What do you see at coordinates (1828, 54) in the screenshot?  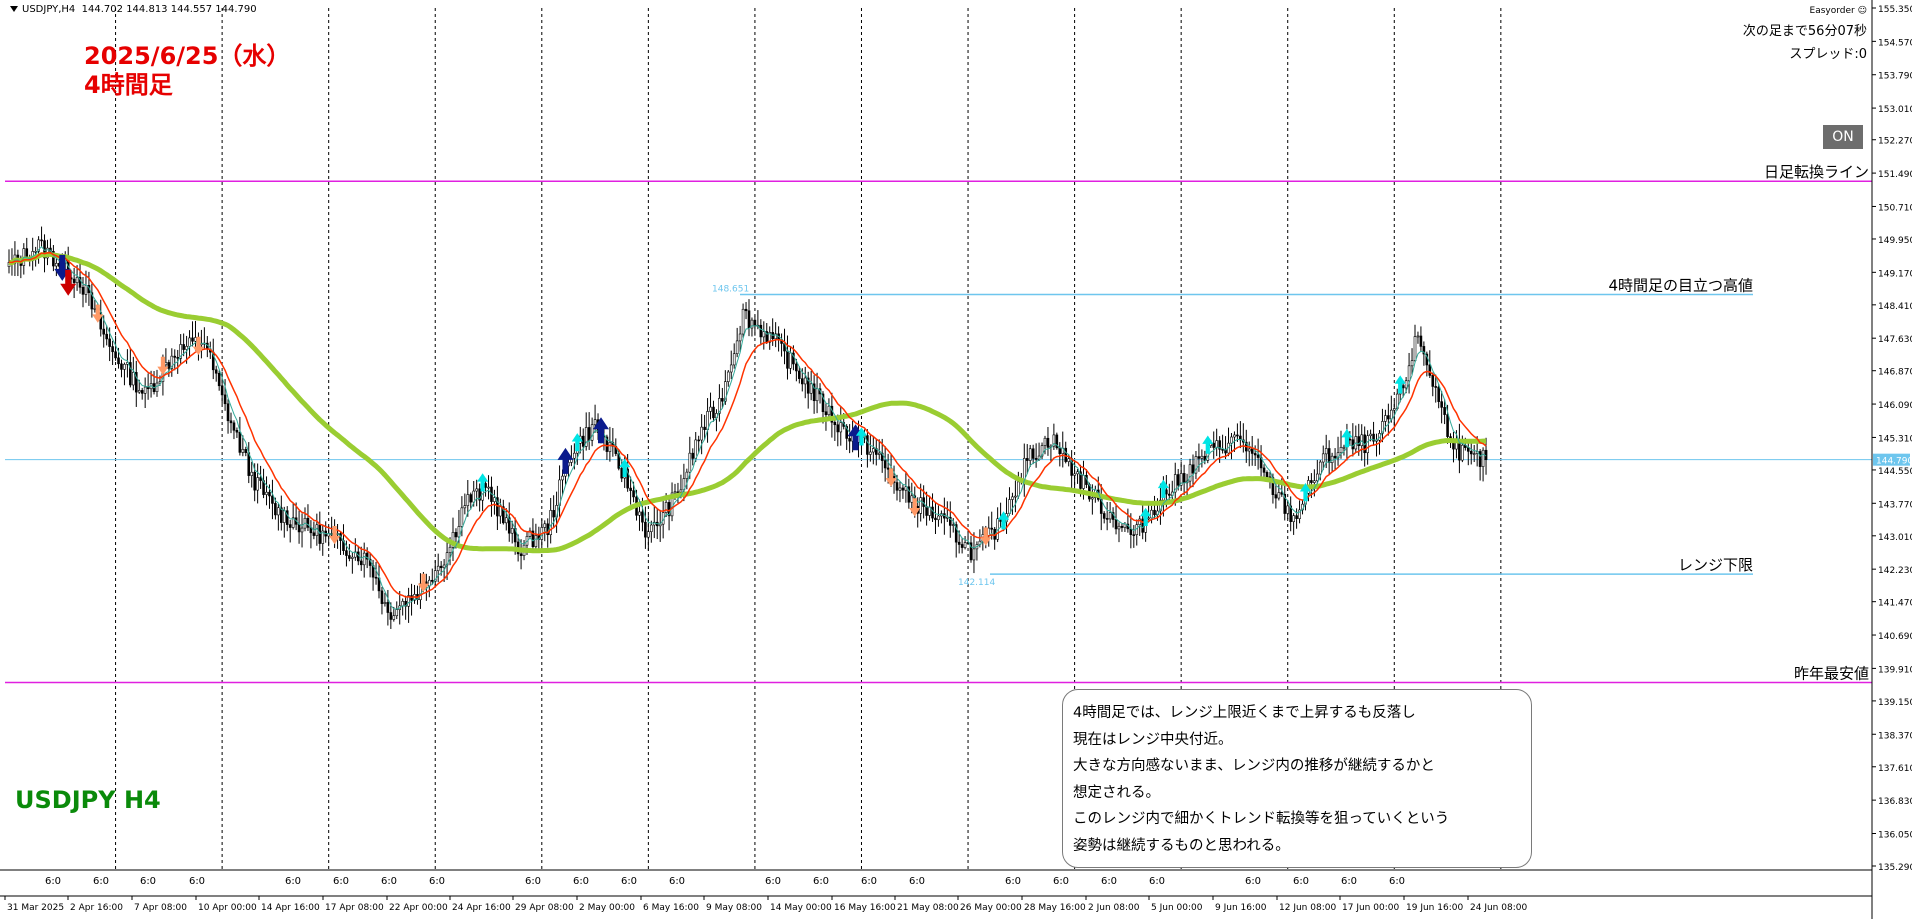 I see `spread-readout: スプレッド:0` at bounding box center [1828, 54].